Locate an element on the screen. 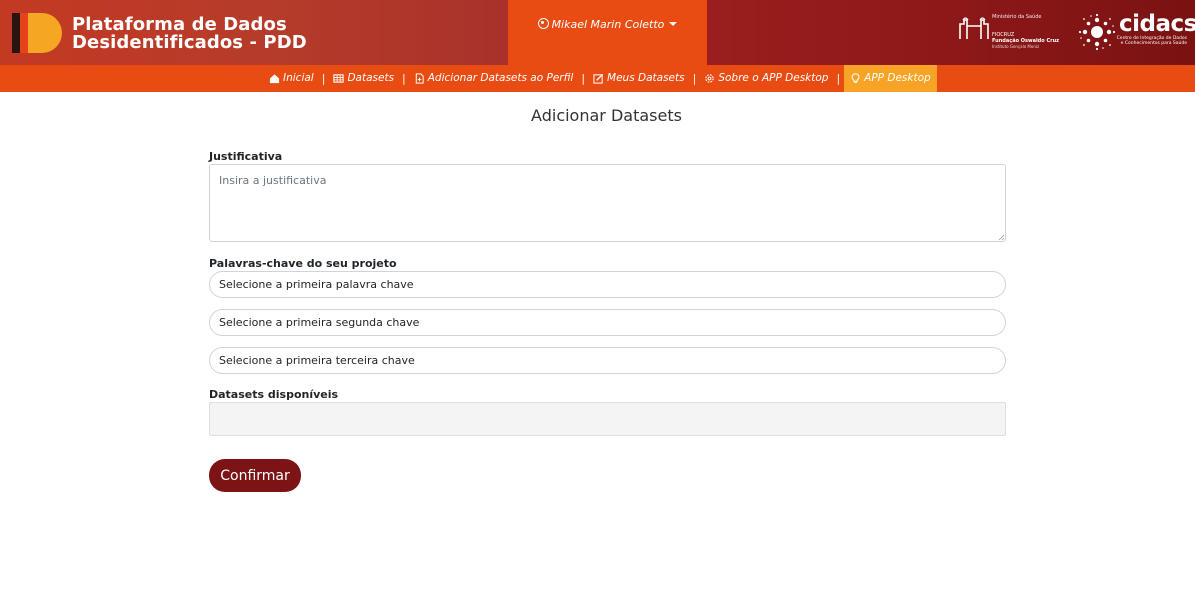  pdd-logo-icon is located at coordinates (37, 33).